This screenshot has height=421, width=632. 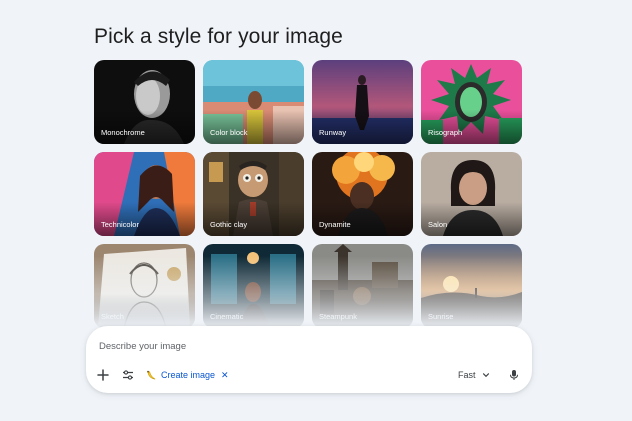 What do you see at coordinates (253, 102) in the screenshot?
I see `style-tile-color-block: Color block` at bounding box center [253, 102].